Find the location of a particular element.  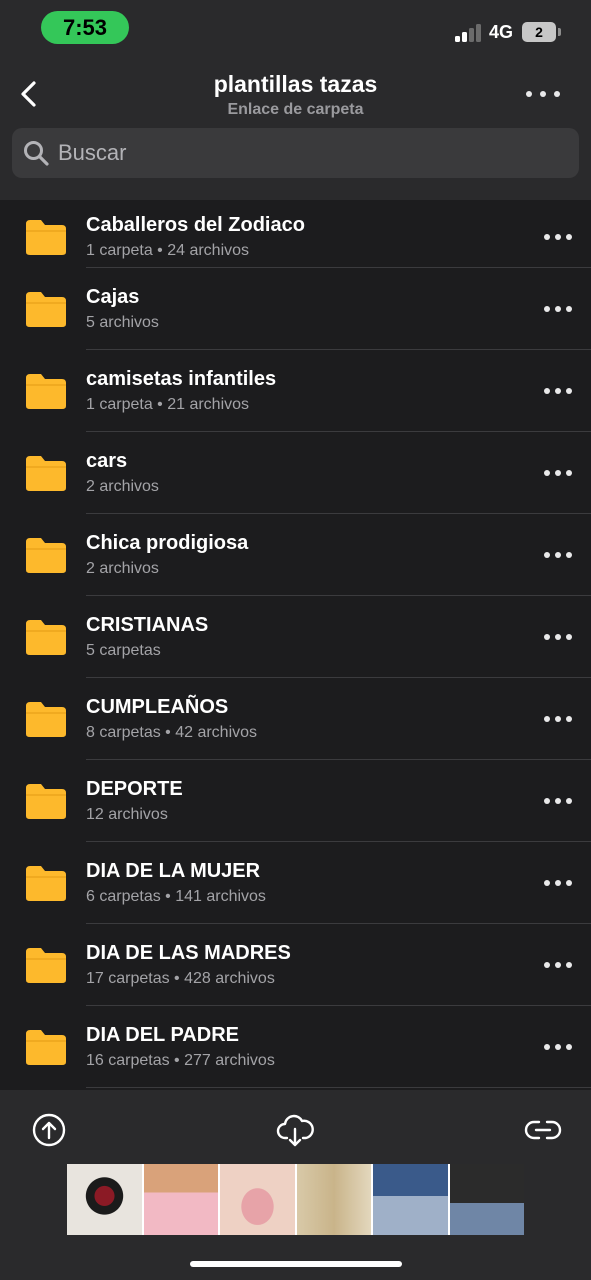

folder-meta: 1 carpeta • 24 archivos is located at coordinates (168, 250).